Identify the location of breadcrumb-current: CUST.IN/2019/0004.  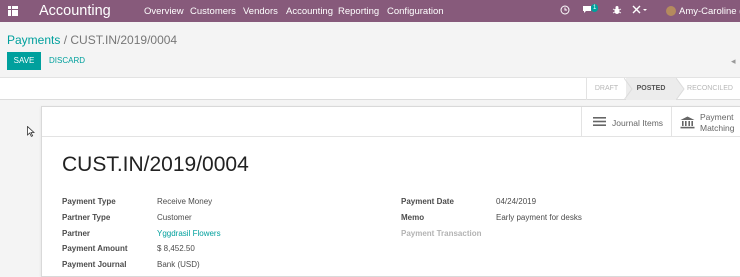
(124, 40).